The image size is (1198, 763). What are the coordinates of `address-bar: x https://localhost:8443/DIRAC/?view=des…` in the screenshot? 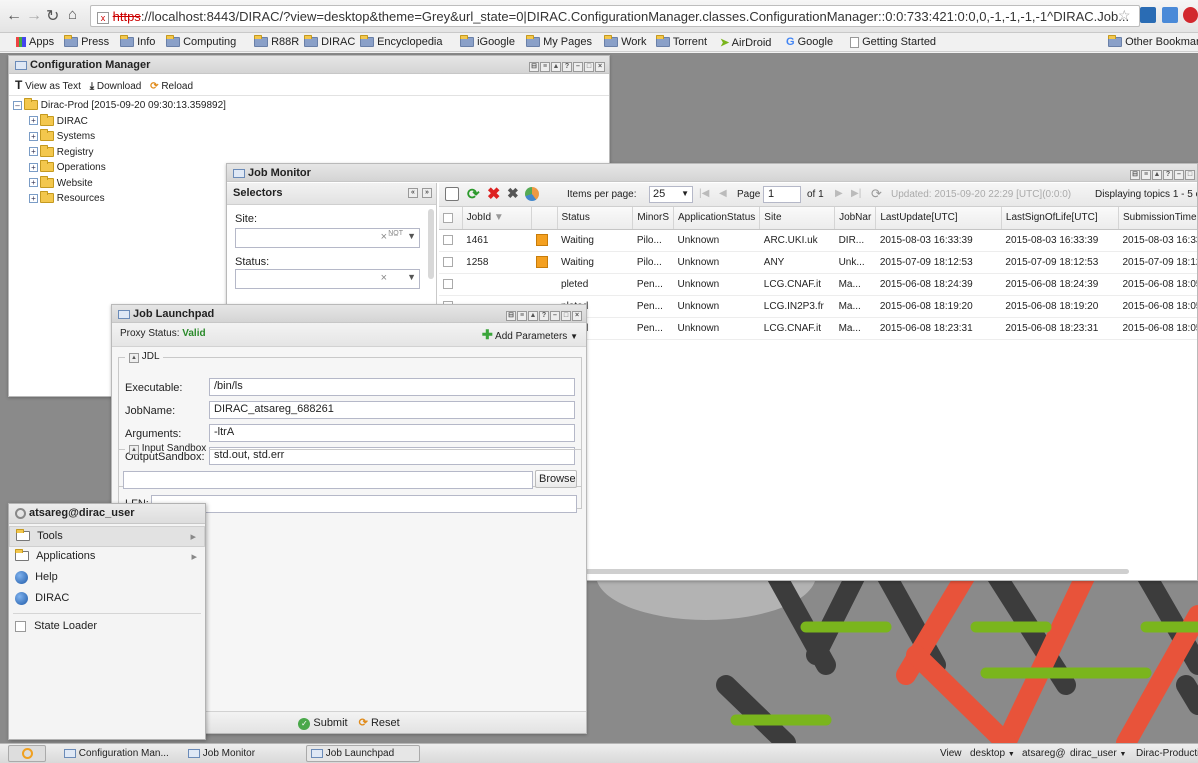 It's located at (615, 16).